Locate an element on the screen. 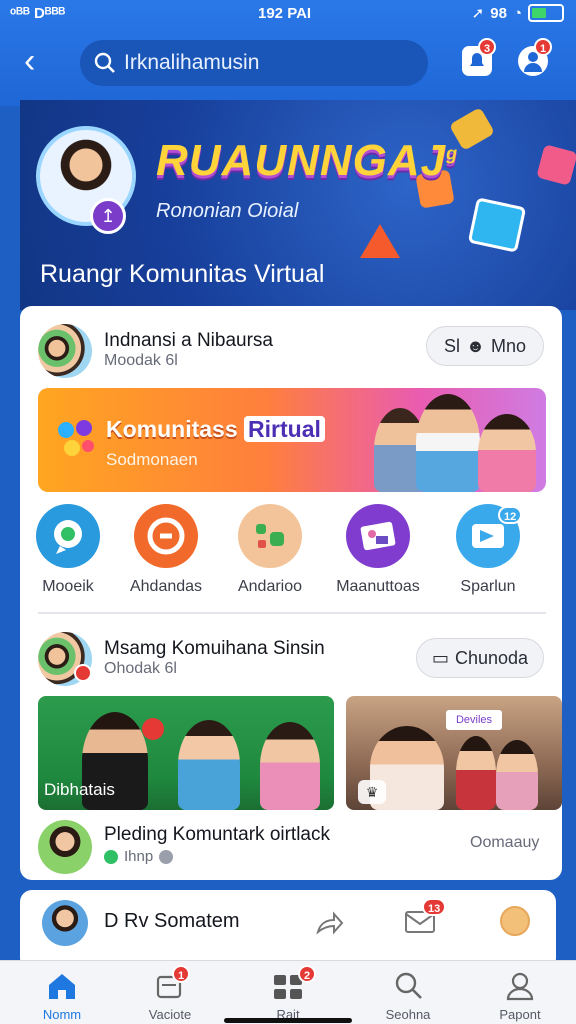 The width and height of the screenshot is (576, 1024). bottom-tab-bar: Nomm 1 Vaciote 2 Rait Seohna Papont is located at coordinates (288, 992).